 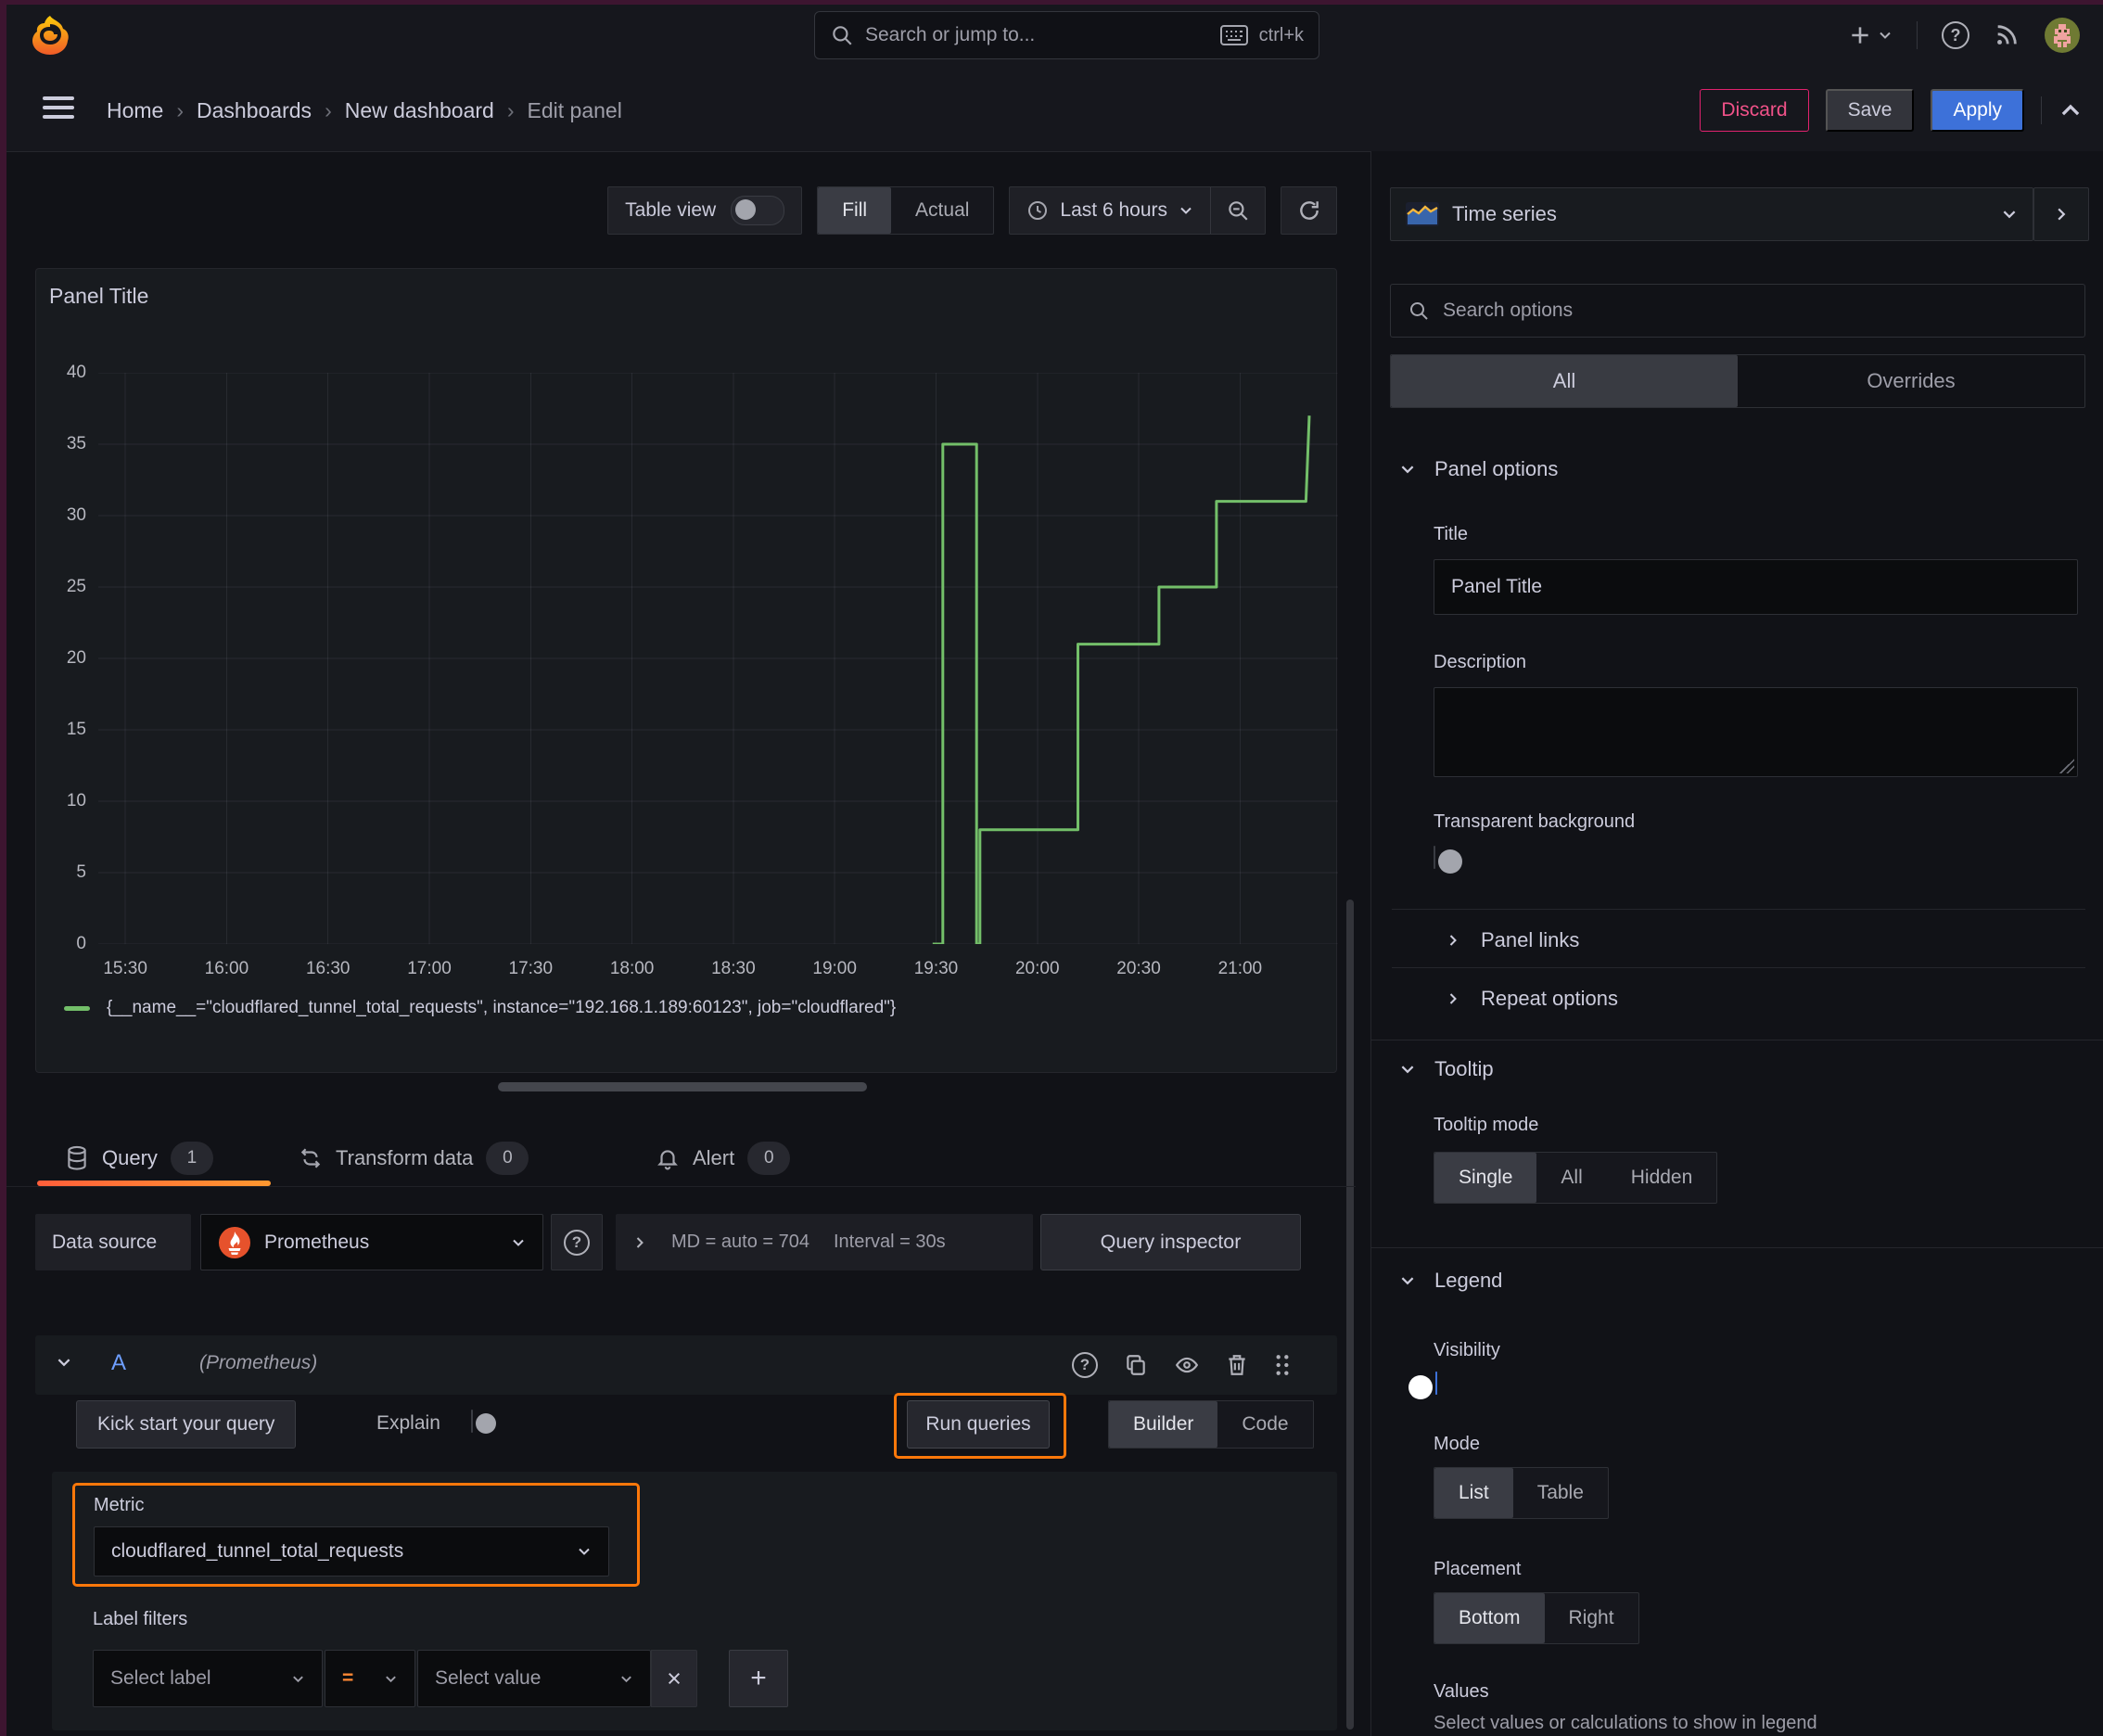 I want to click on tooltip-header: Tooltip, so click(x=1446, y=1069).